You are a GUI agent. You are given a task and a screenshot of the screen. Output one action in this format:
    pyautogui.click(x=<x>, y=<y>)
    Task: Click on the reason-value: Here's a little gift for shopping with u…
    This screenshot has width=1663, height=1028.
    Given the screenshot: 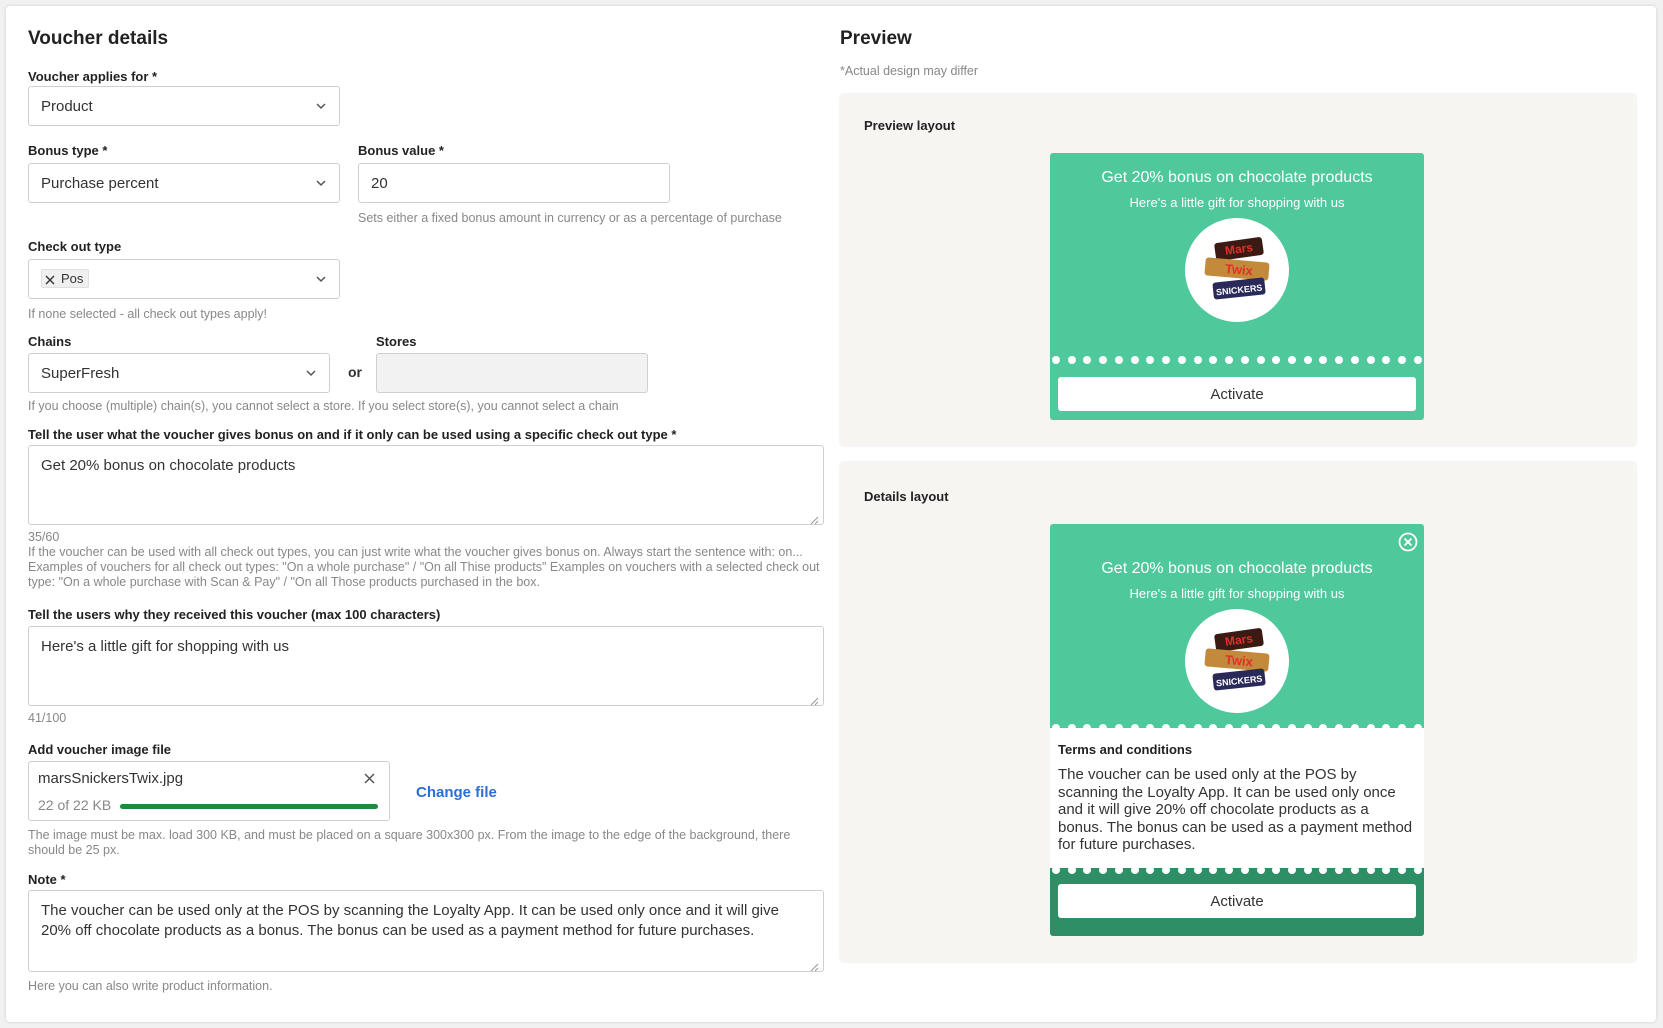 What is the action you would take?
    pyautogui.click(x=165, y=646)
    